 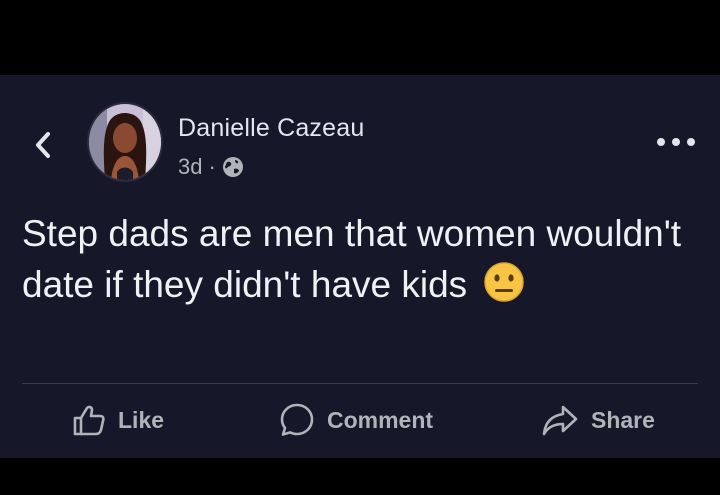 I want to click on share-label: Share, so click(x=623, y=419).